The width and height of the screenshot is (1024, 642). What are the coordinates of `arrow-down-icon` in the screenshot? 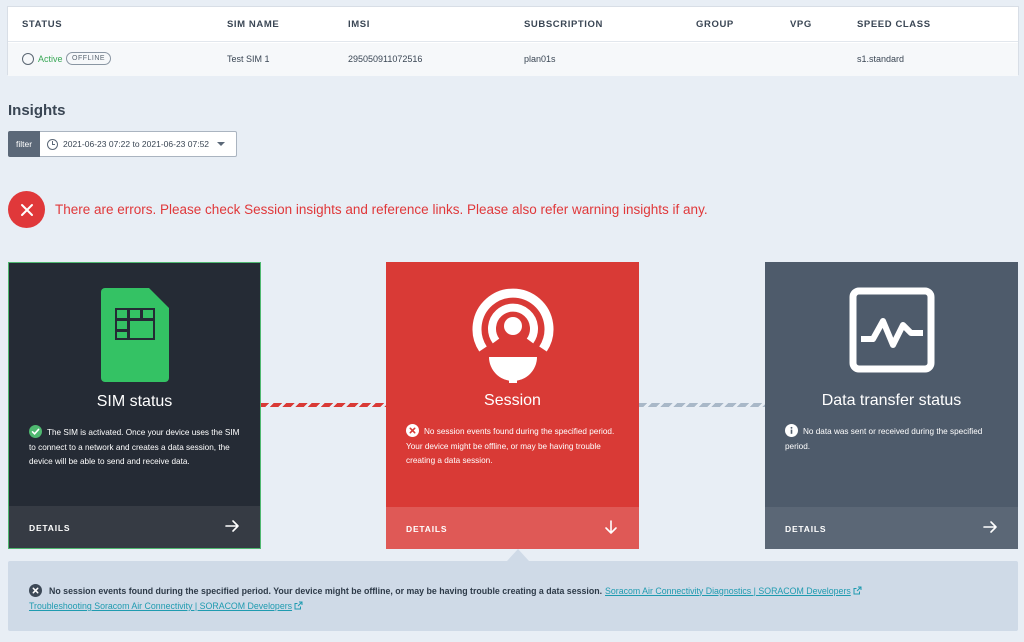 It's located at (611, 529).